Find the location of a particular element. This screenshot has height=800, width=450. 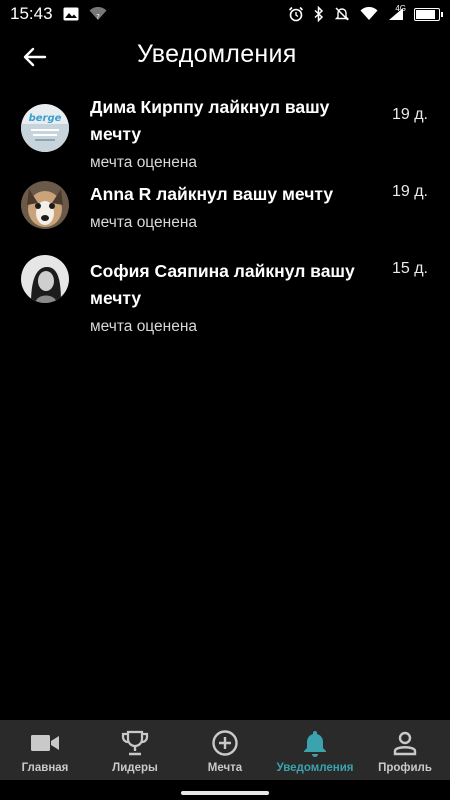

bell-icon is located at coordinates (315, 743).